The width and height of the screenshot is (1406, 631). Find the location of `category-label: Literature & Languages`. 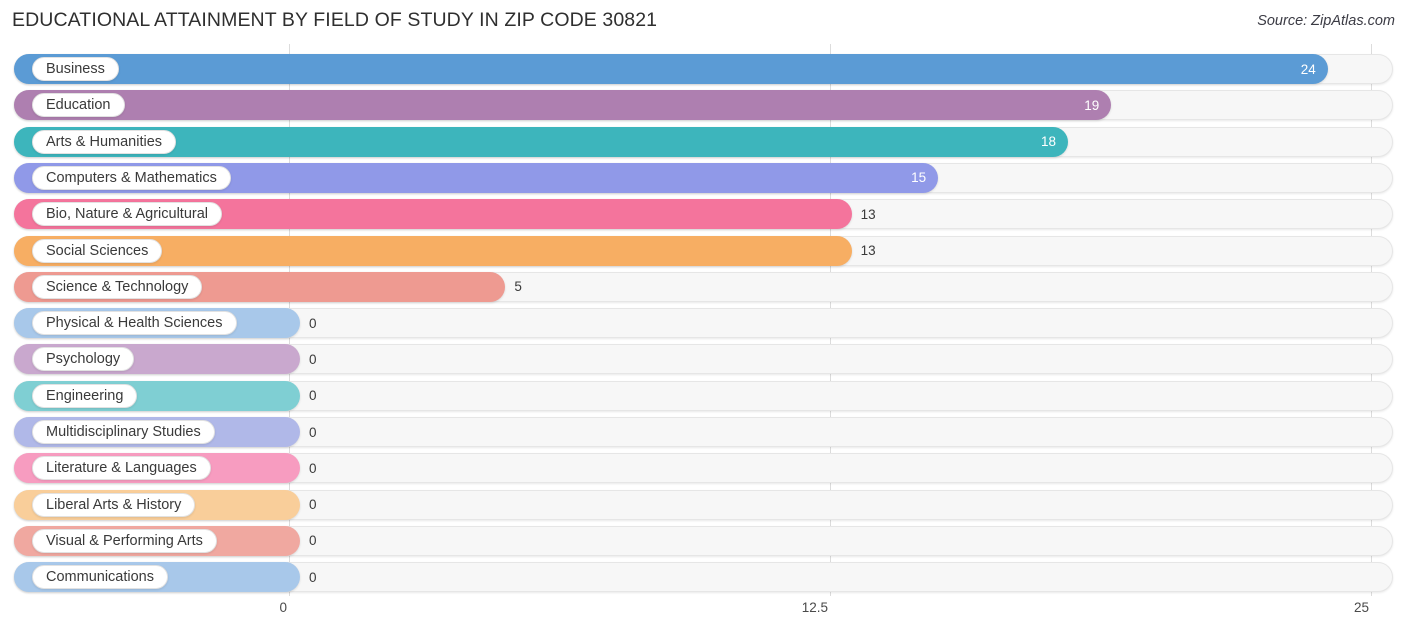

category-label: Literature & Languages is located at coordinates (121, 468).